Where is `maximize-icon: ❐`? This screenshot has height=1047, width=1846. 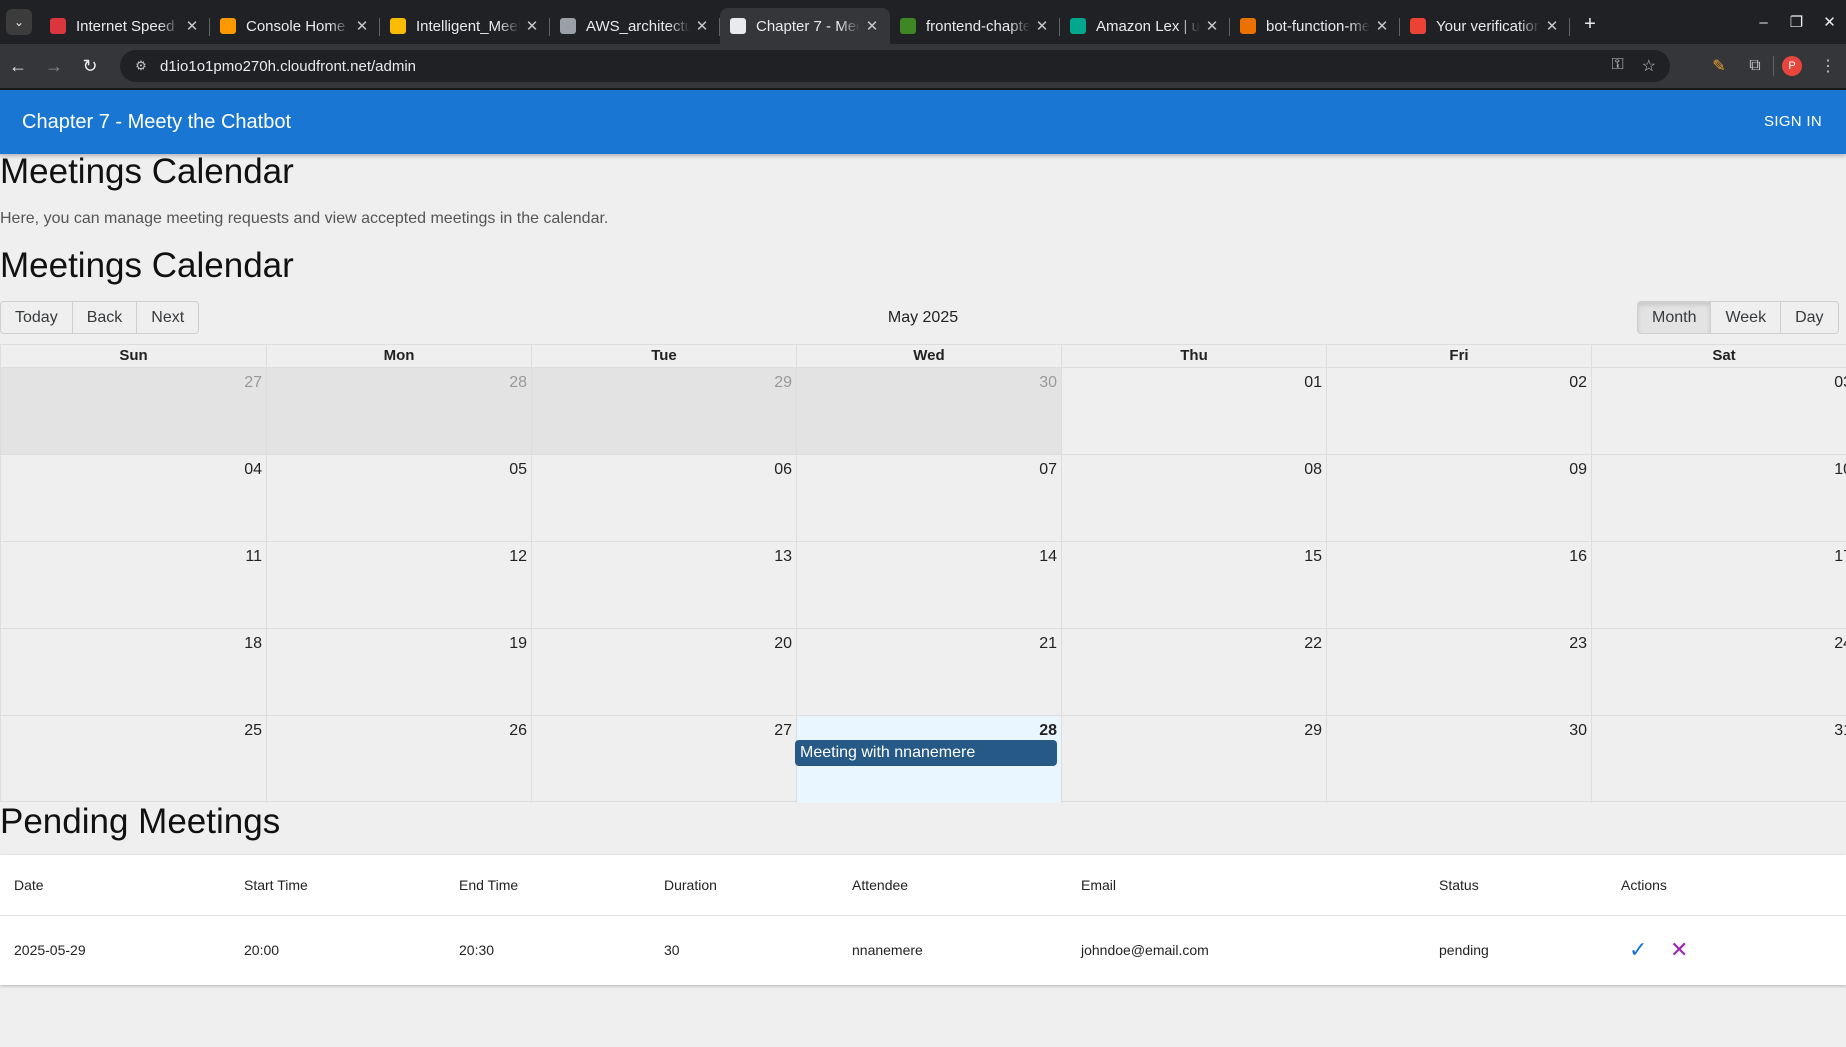 maximize-icon: ❐ is located at coordinates (1796, 22).